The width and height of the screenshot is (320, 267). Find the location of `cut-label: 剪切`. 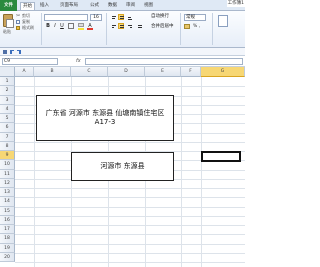

cut-label: 剪切 is located at coordinates (26, 15).